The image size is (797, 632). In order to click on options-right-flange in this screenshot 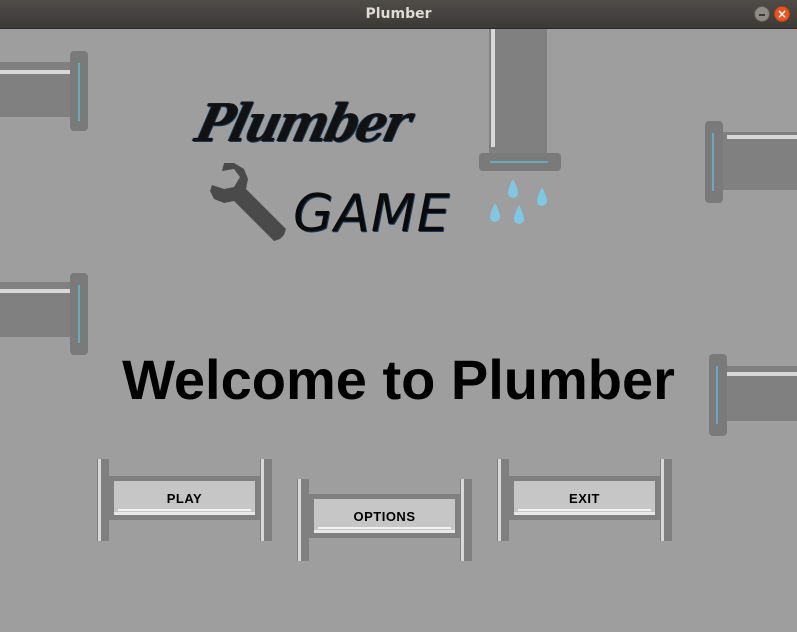, I will do `click(466, 520)`.